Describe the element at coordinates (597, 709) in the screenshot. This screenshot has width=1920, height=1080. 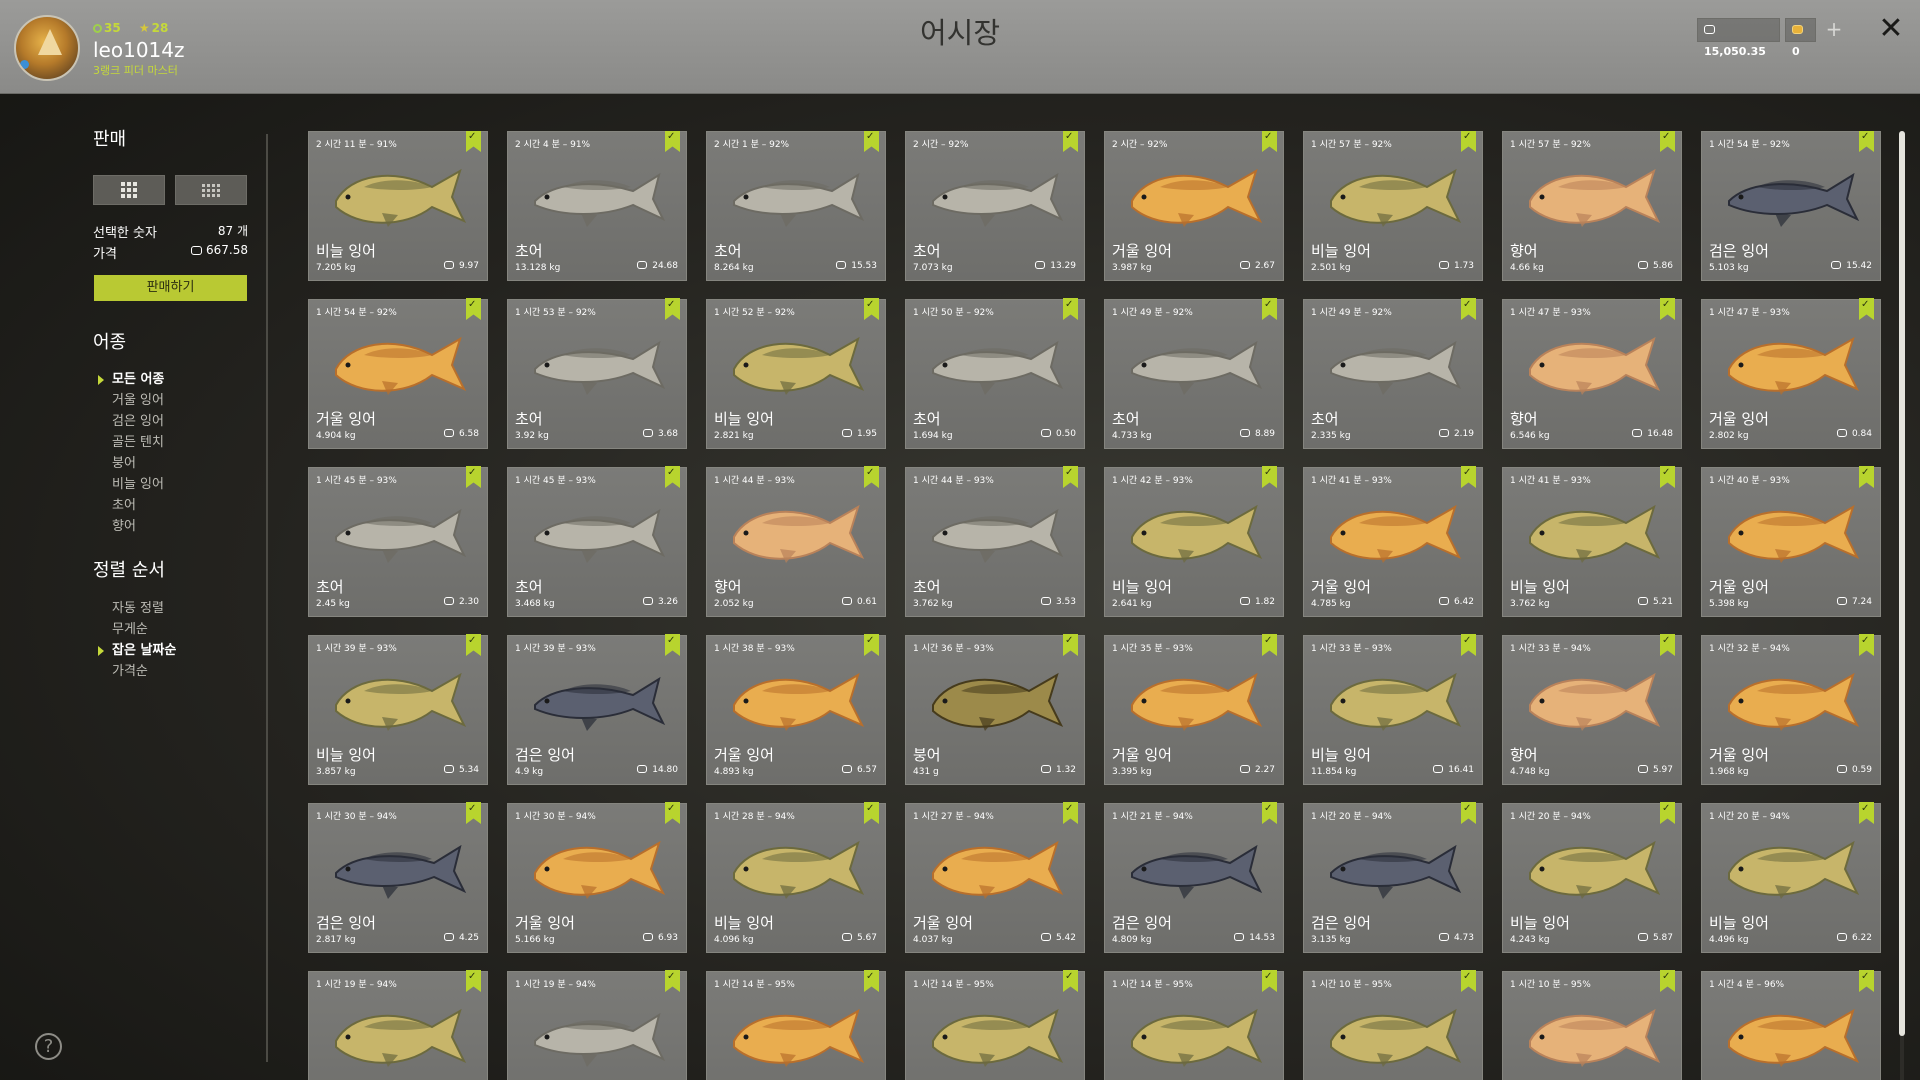
I see `fish-card: 1 시간 39 분 – 93% 검은 잉어 4.9 kg 14.80` at that location.